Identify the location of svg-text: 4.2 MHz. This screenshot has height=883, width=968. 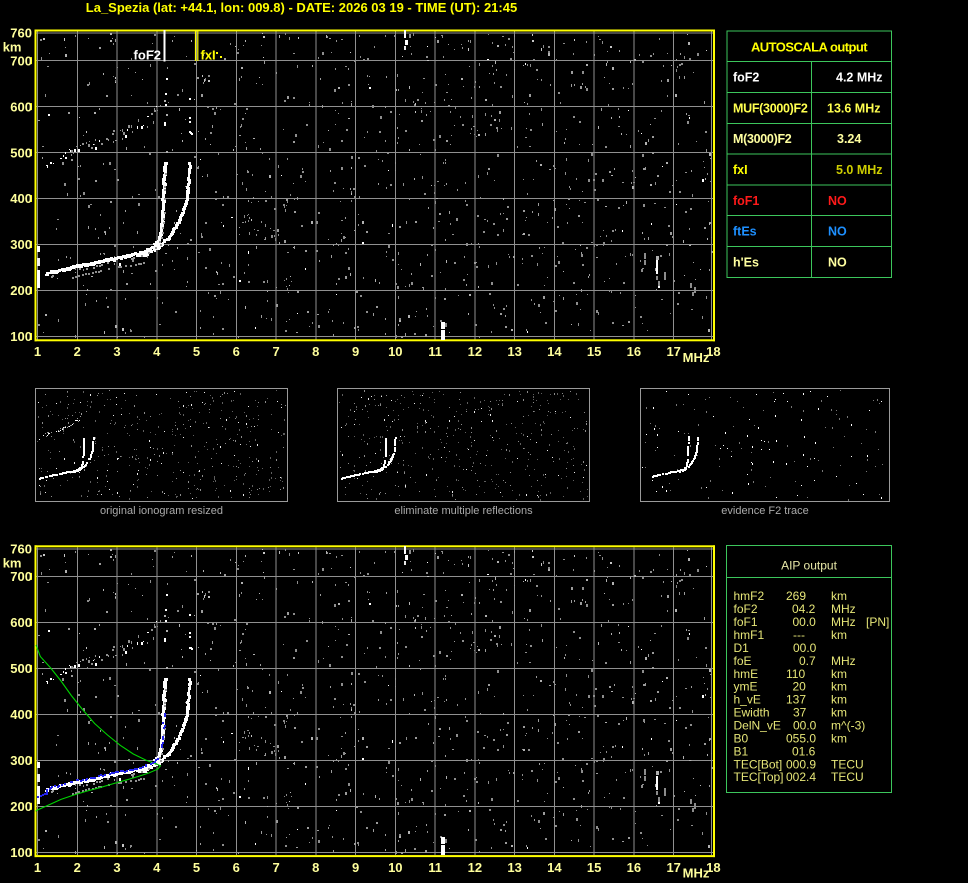
(859, 78).